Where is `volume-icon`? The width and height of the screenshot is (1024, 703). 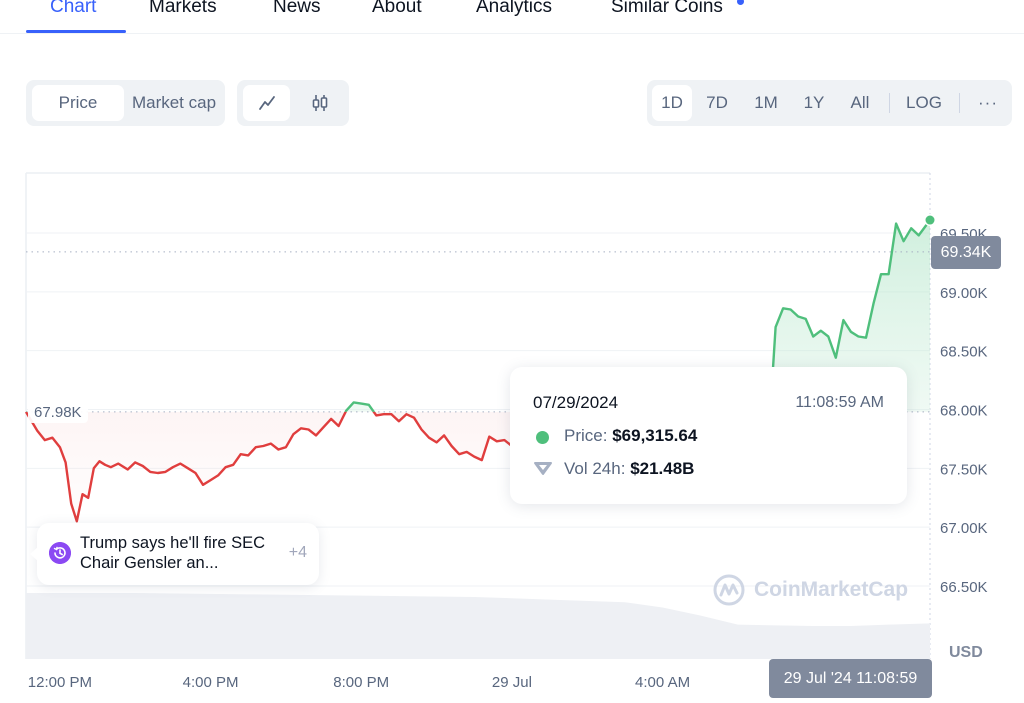
volume-icon is located at coordinates (543, 468).